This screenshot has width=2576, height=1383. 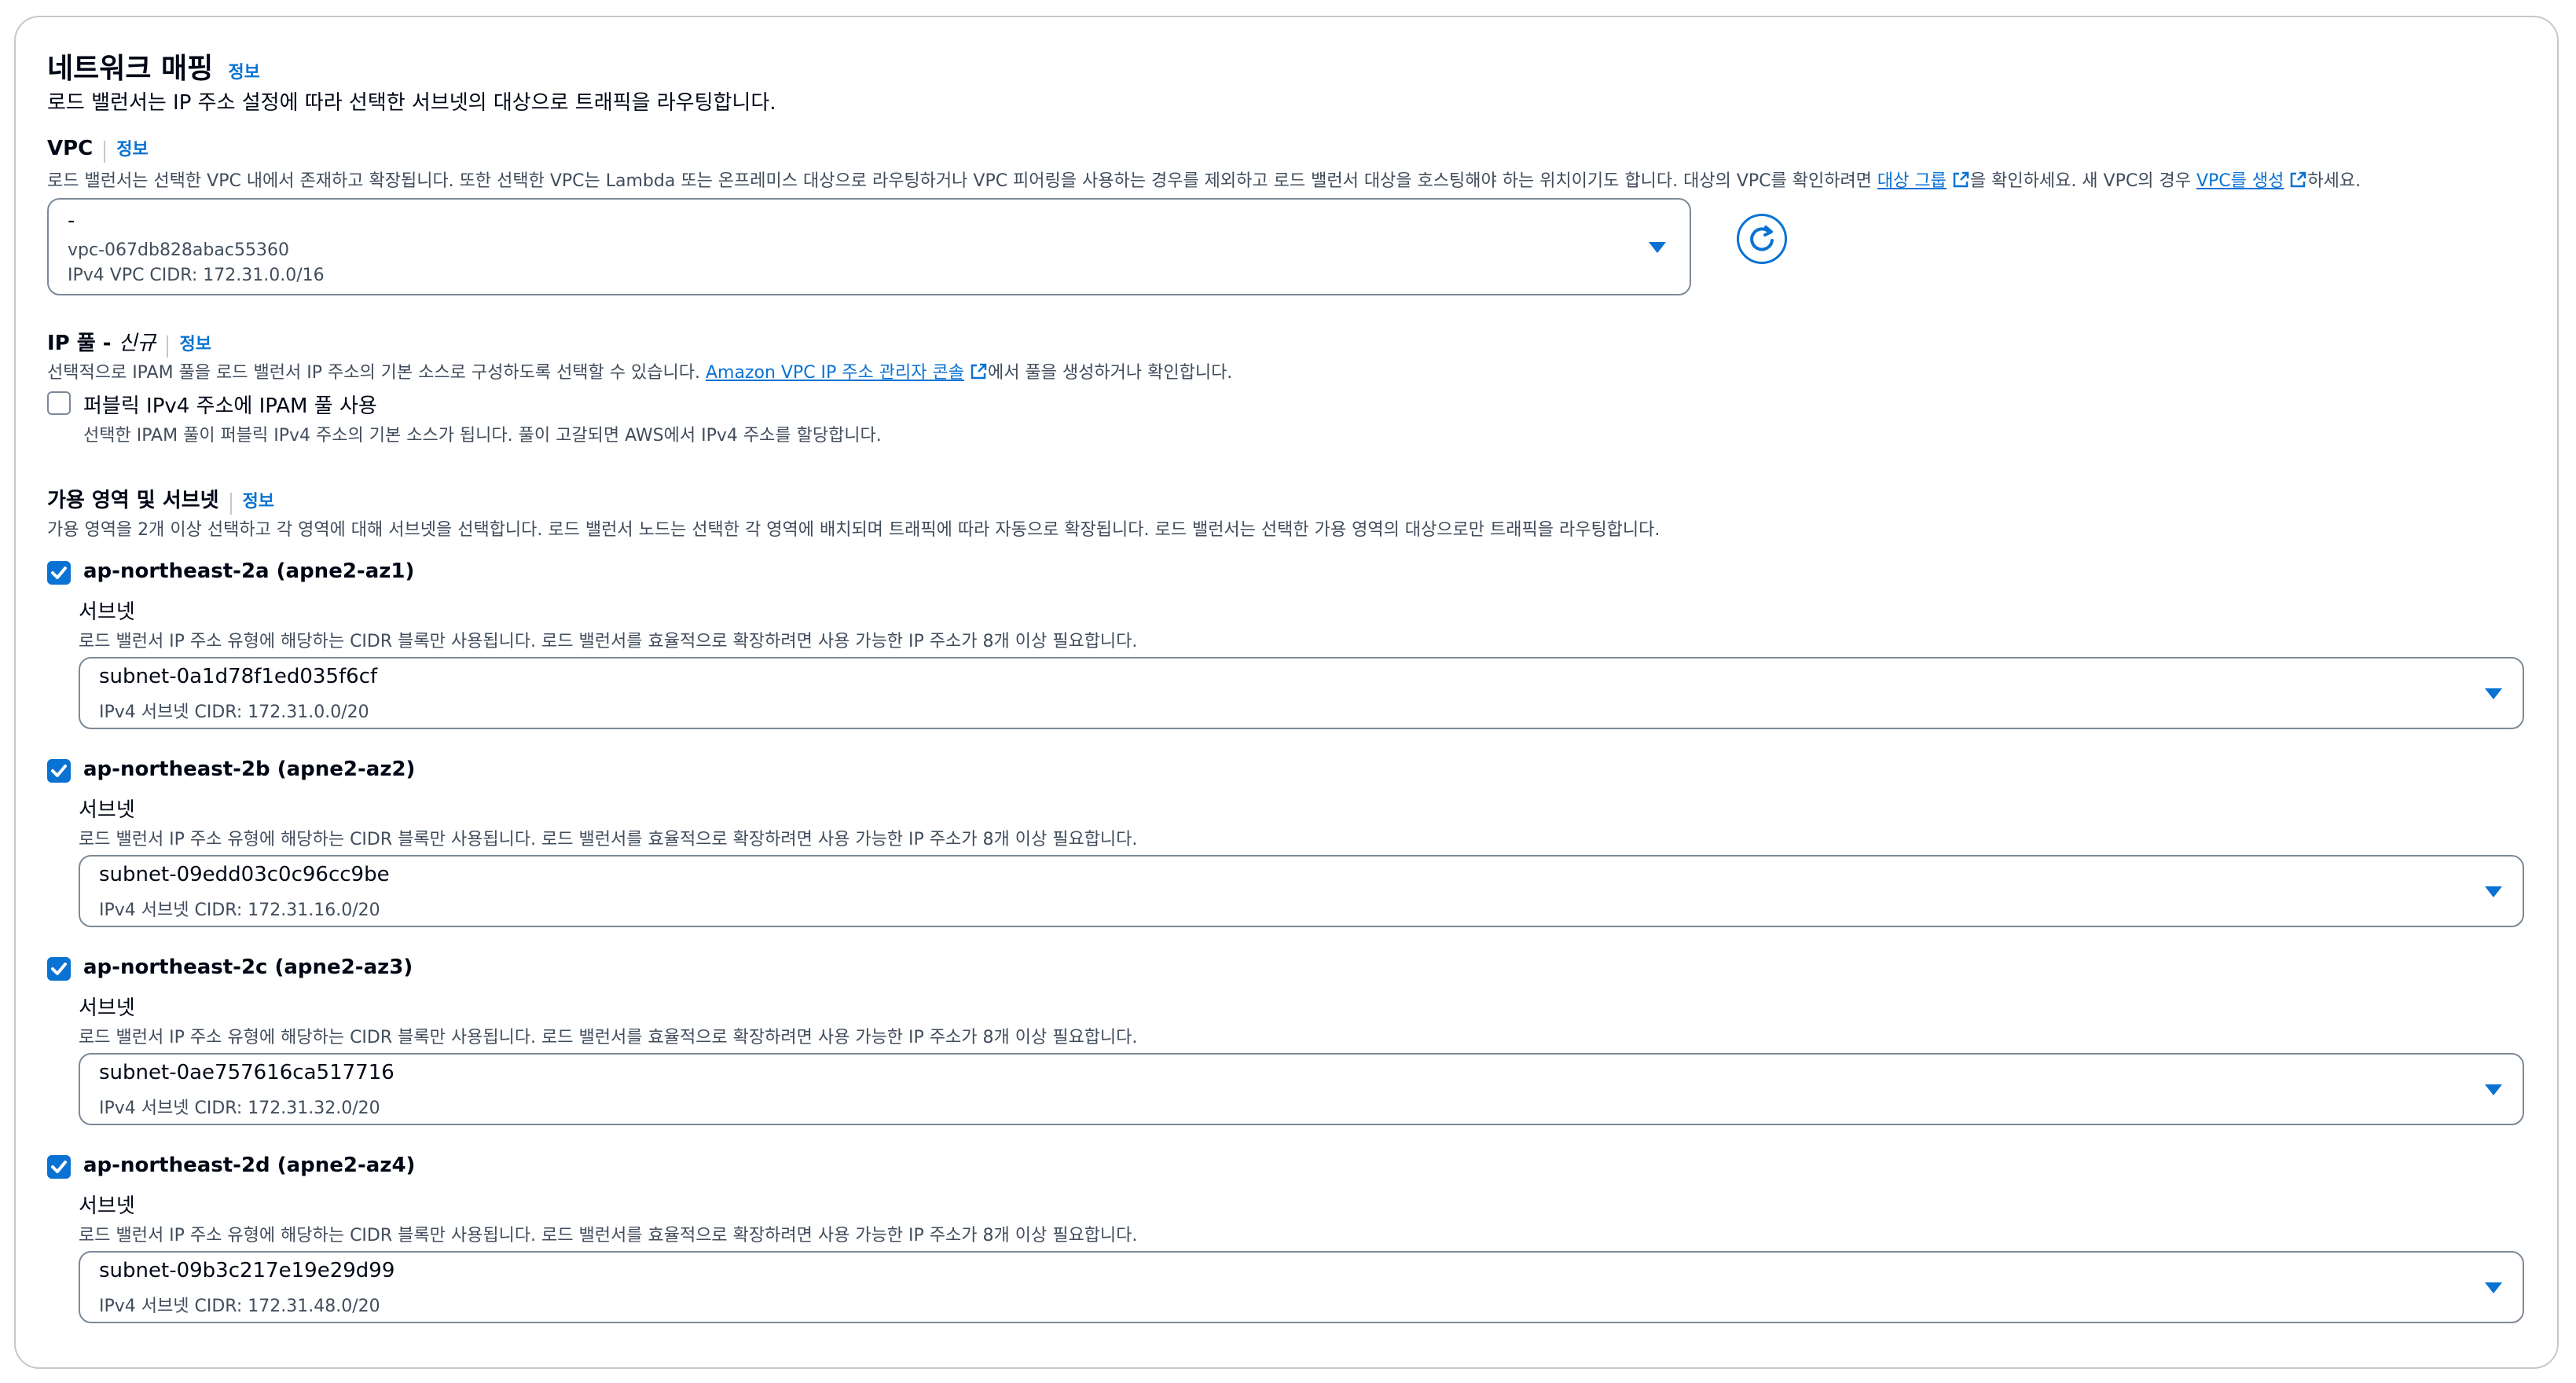 I want to click on zone-name: ap-northeast-2d (apne2-az4), so click(x=249, y=1165).